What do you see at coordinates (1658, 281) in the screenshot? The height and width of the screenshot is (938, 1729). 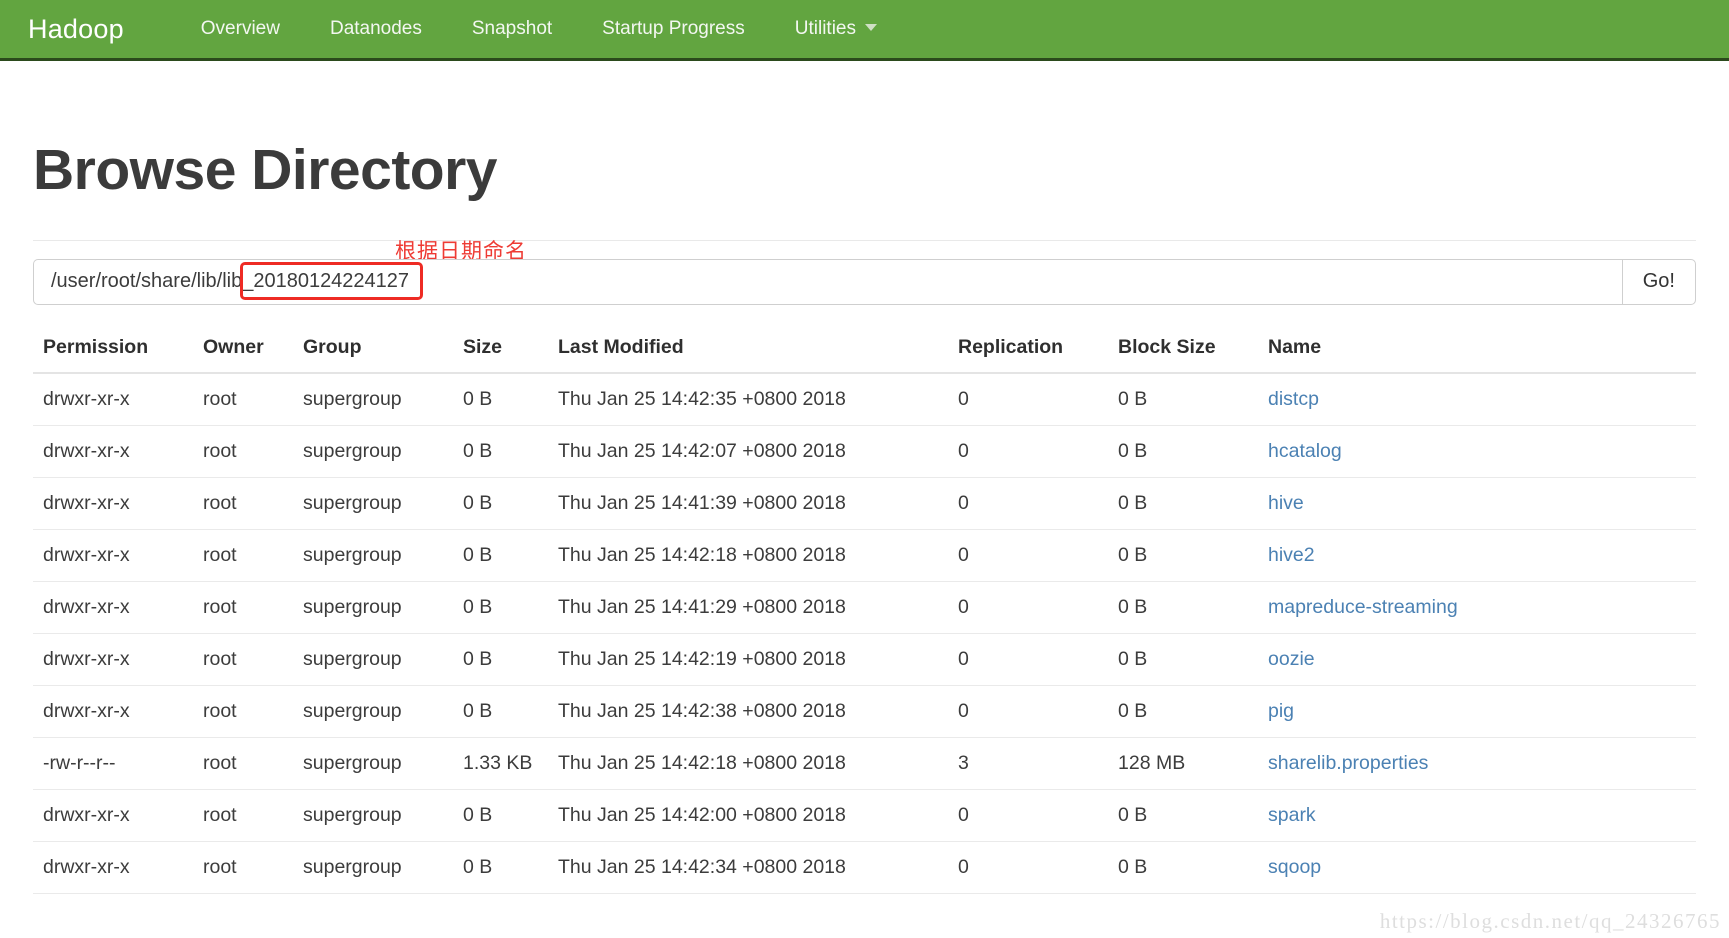 I see `go-button: Go!` at bounding box center [1658, 281].